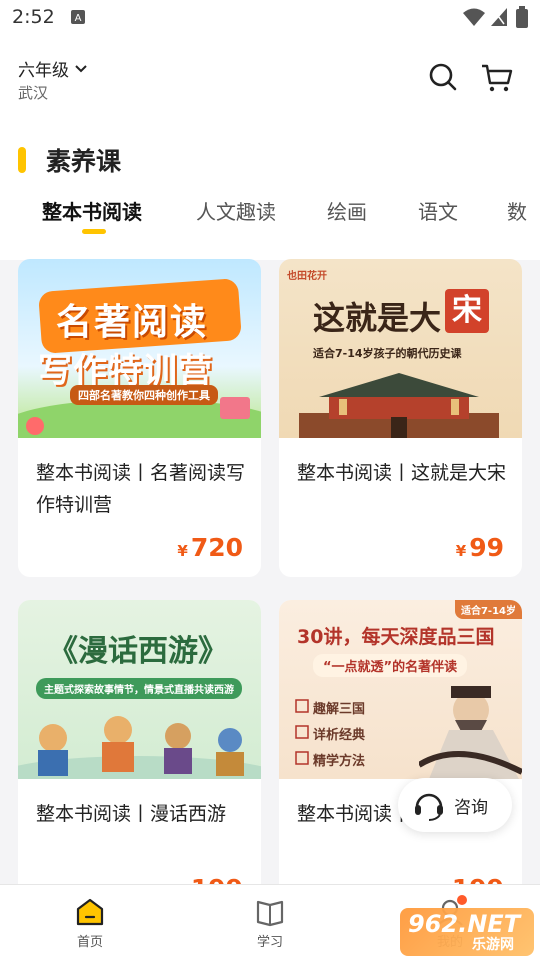 The image size is (540, 961). What do you see at coordinates (488, 609) in the screenshot?
I see `age-tag: 适合7-14岁` at bounding box center [488, 609].